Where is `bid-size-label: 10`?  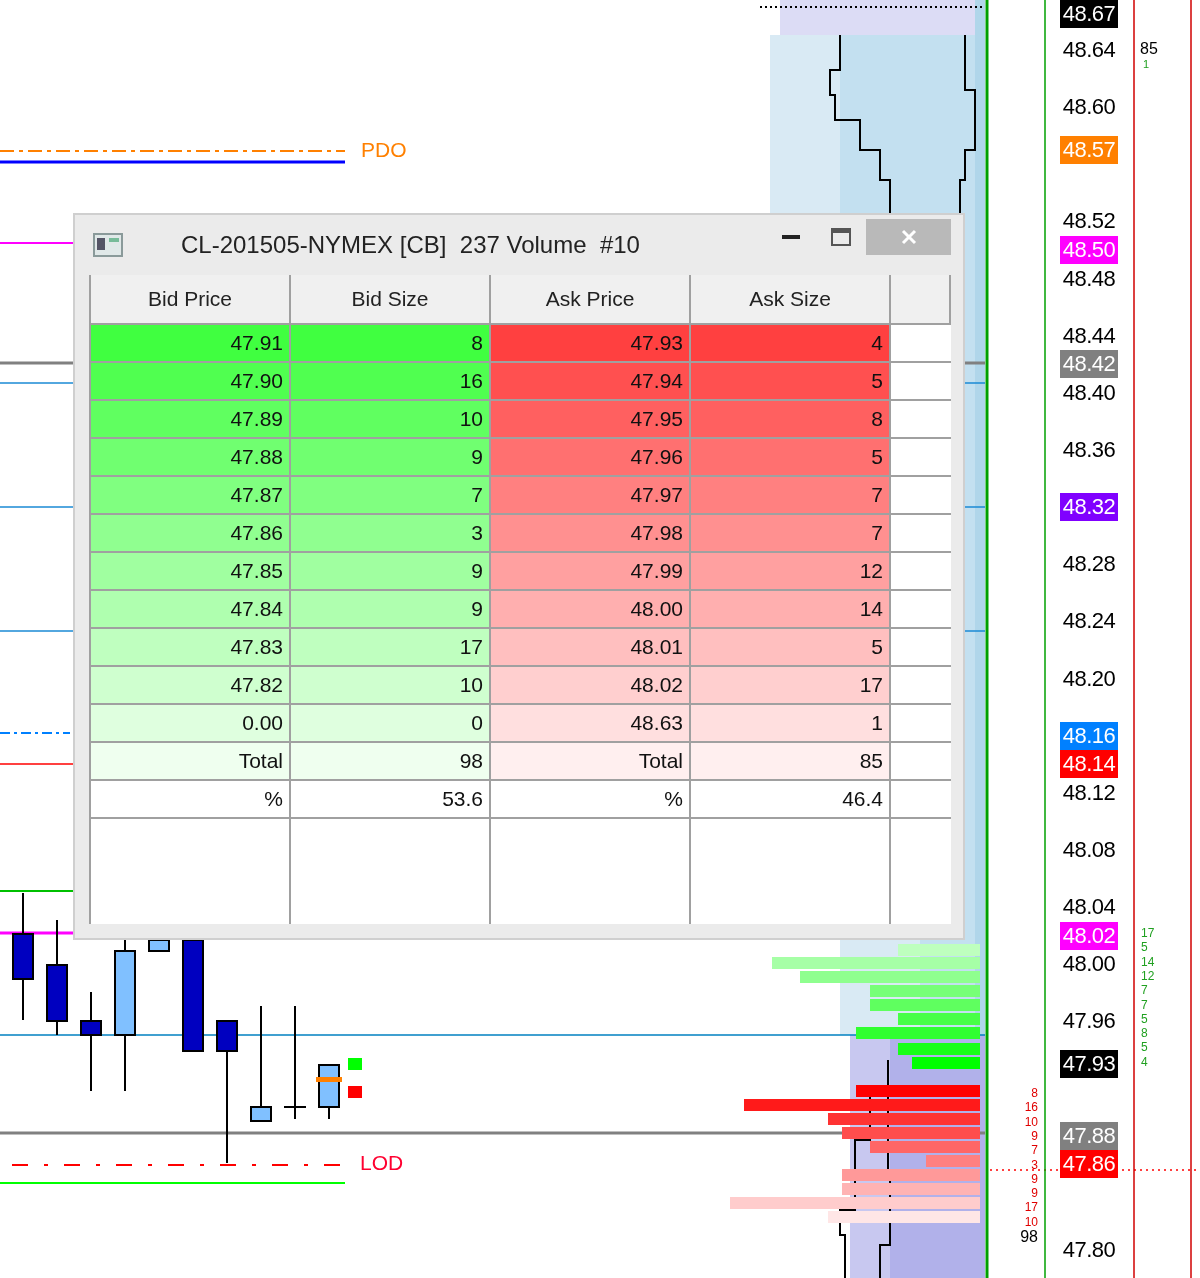 bid-size-label: 10 is located at coordinates (1030, 1222).